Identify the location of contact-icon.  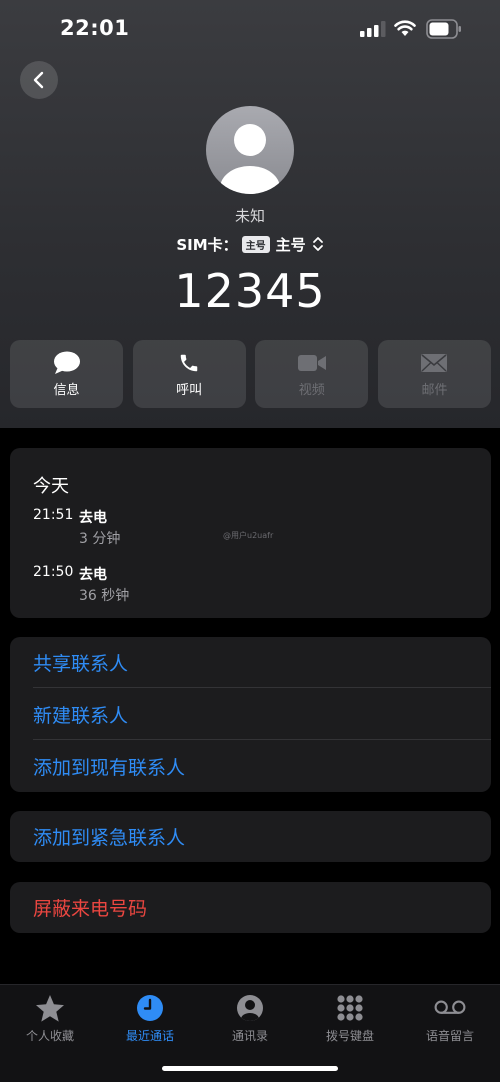
(250, 1008).